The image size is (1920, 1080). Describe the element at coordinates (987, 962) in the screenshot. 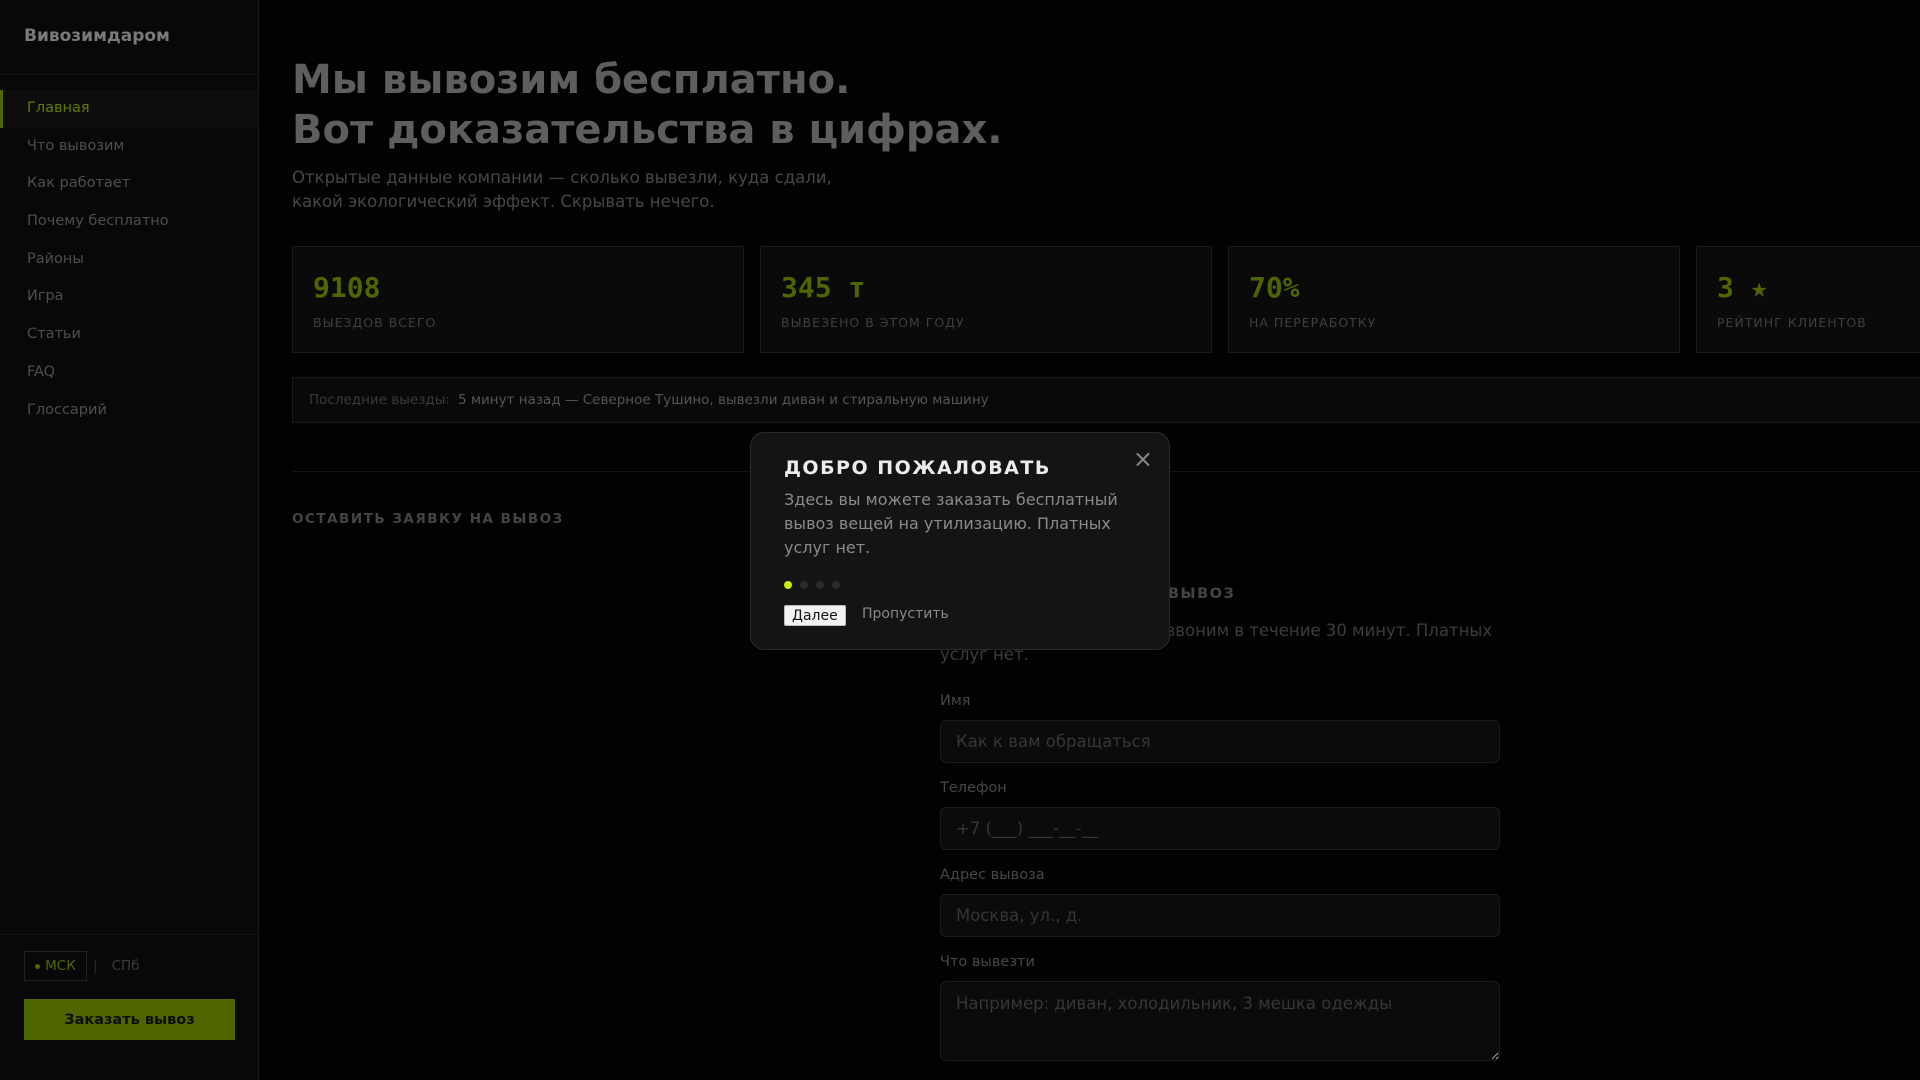

I see `items-label: Что вывезти` at that location.